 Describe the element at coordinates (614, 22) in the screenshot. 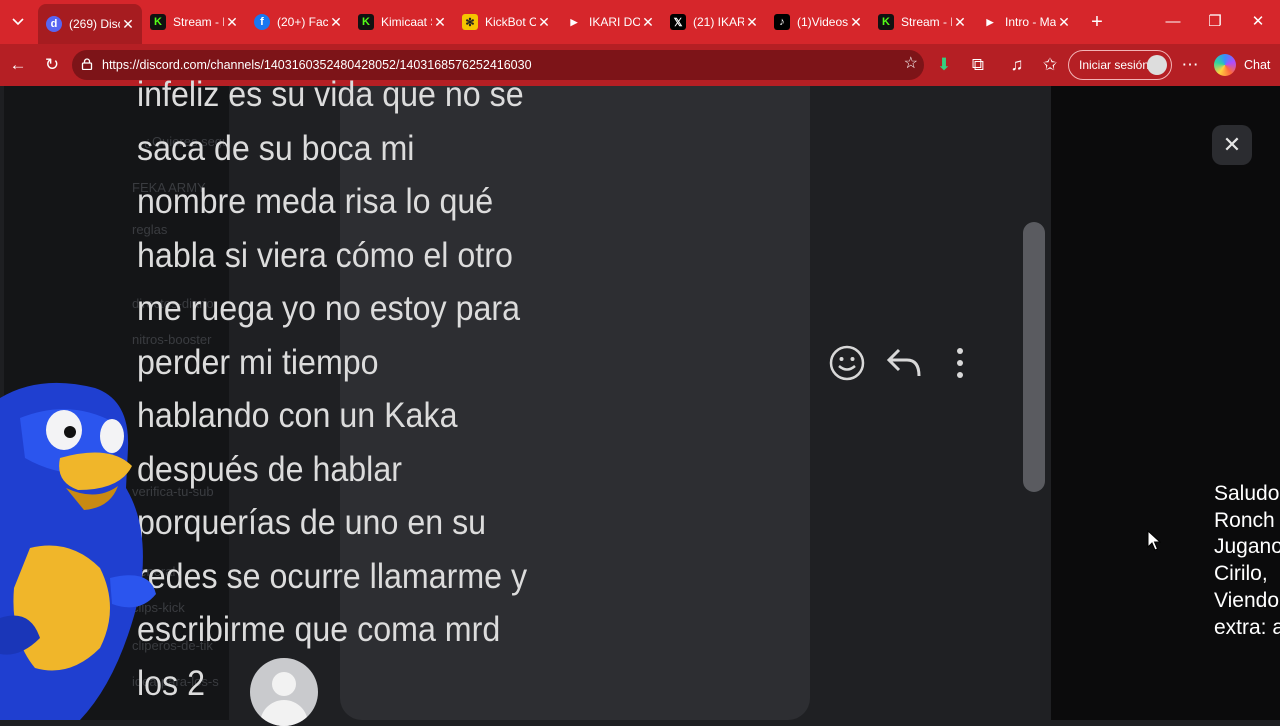

I see `tab-title: IKARI DOT` at that location.